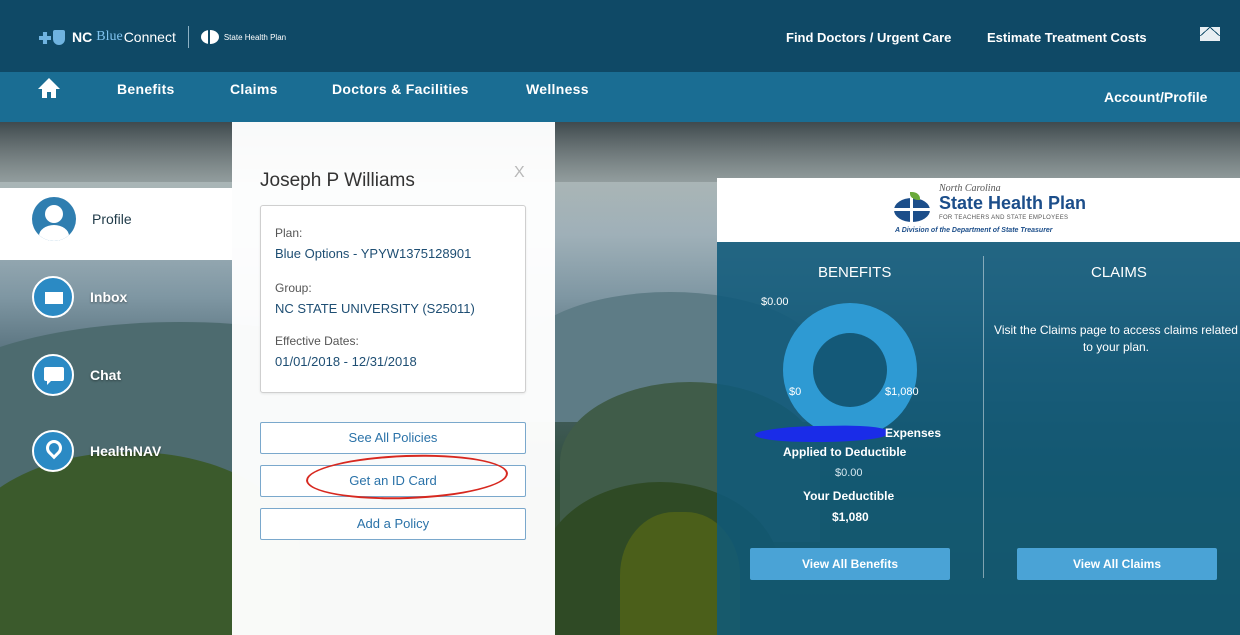 This screenshot has width=1240, height=635. Describe the element at coordinates (983, 417) in the screenshot. I see `column-divider` at that location.